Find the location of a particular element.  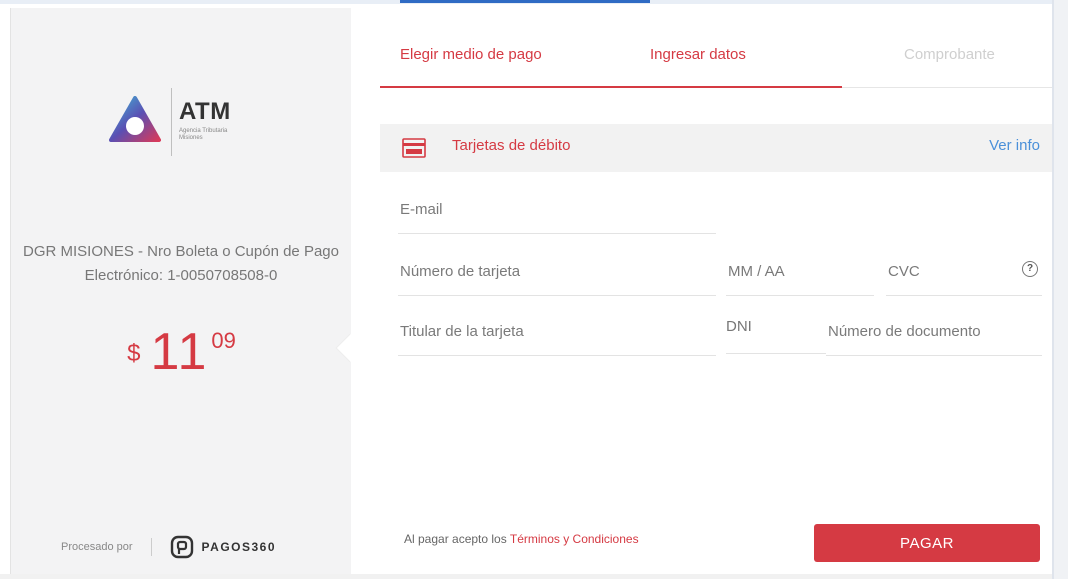

cvc-field is located at coordinates (964, 278).